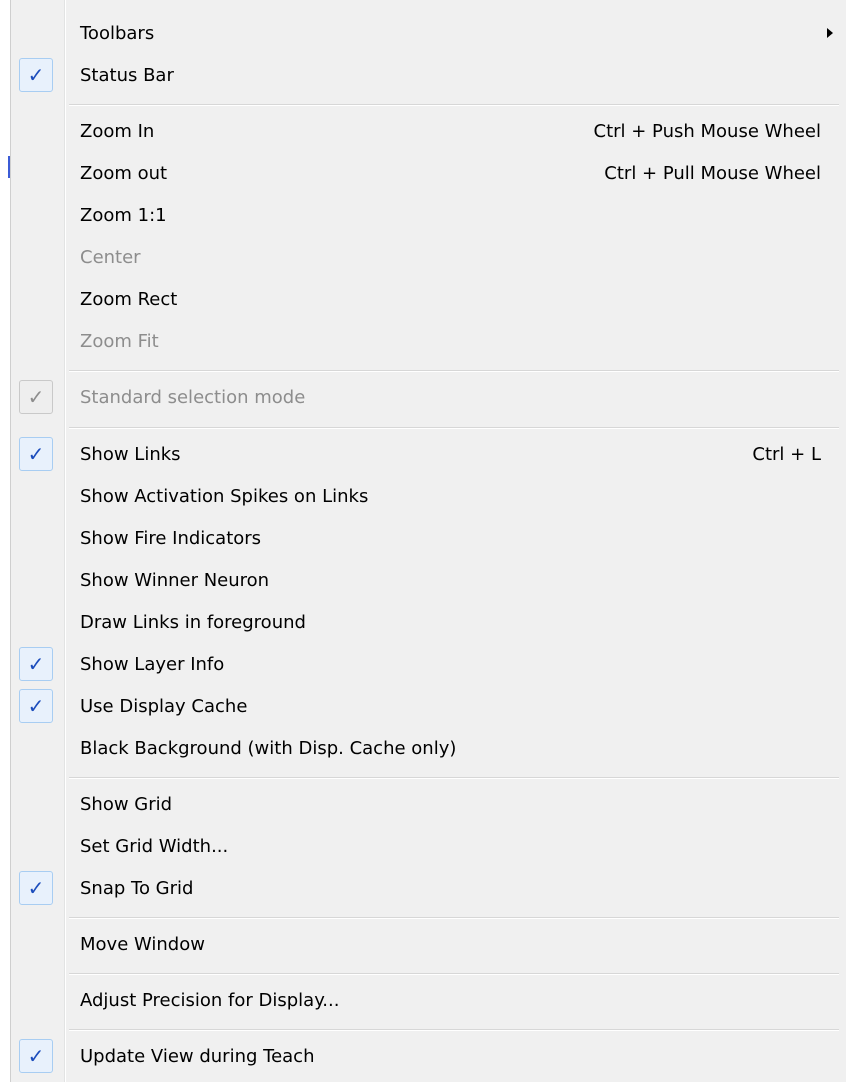 This screenshot has width=846, height=1082. Describe the element at coordinates (428, 299) in the screenshot. I see `menu-item-zoom-rect: Zoom Rect` at that location.